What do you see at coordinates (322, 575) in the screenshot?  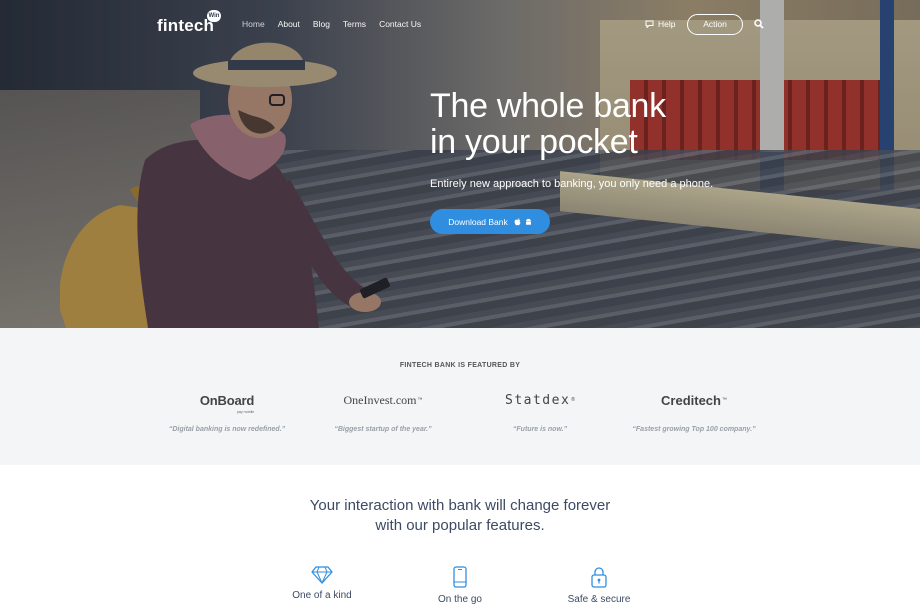 I see `diamond-icon` at bounding box center [322, 575].